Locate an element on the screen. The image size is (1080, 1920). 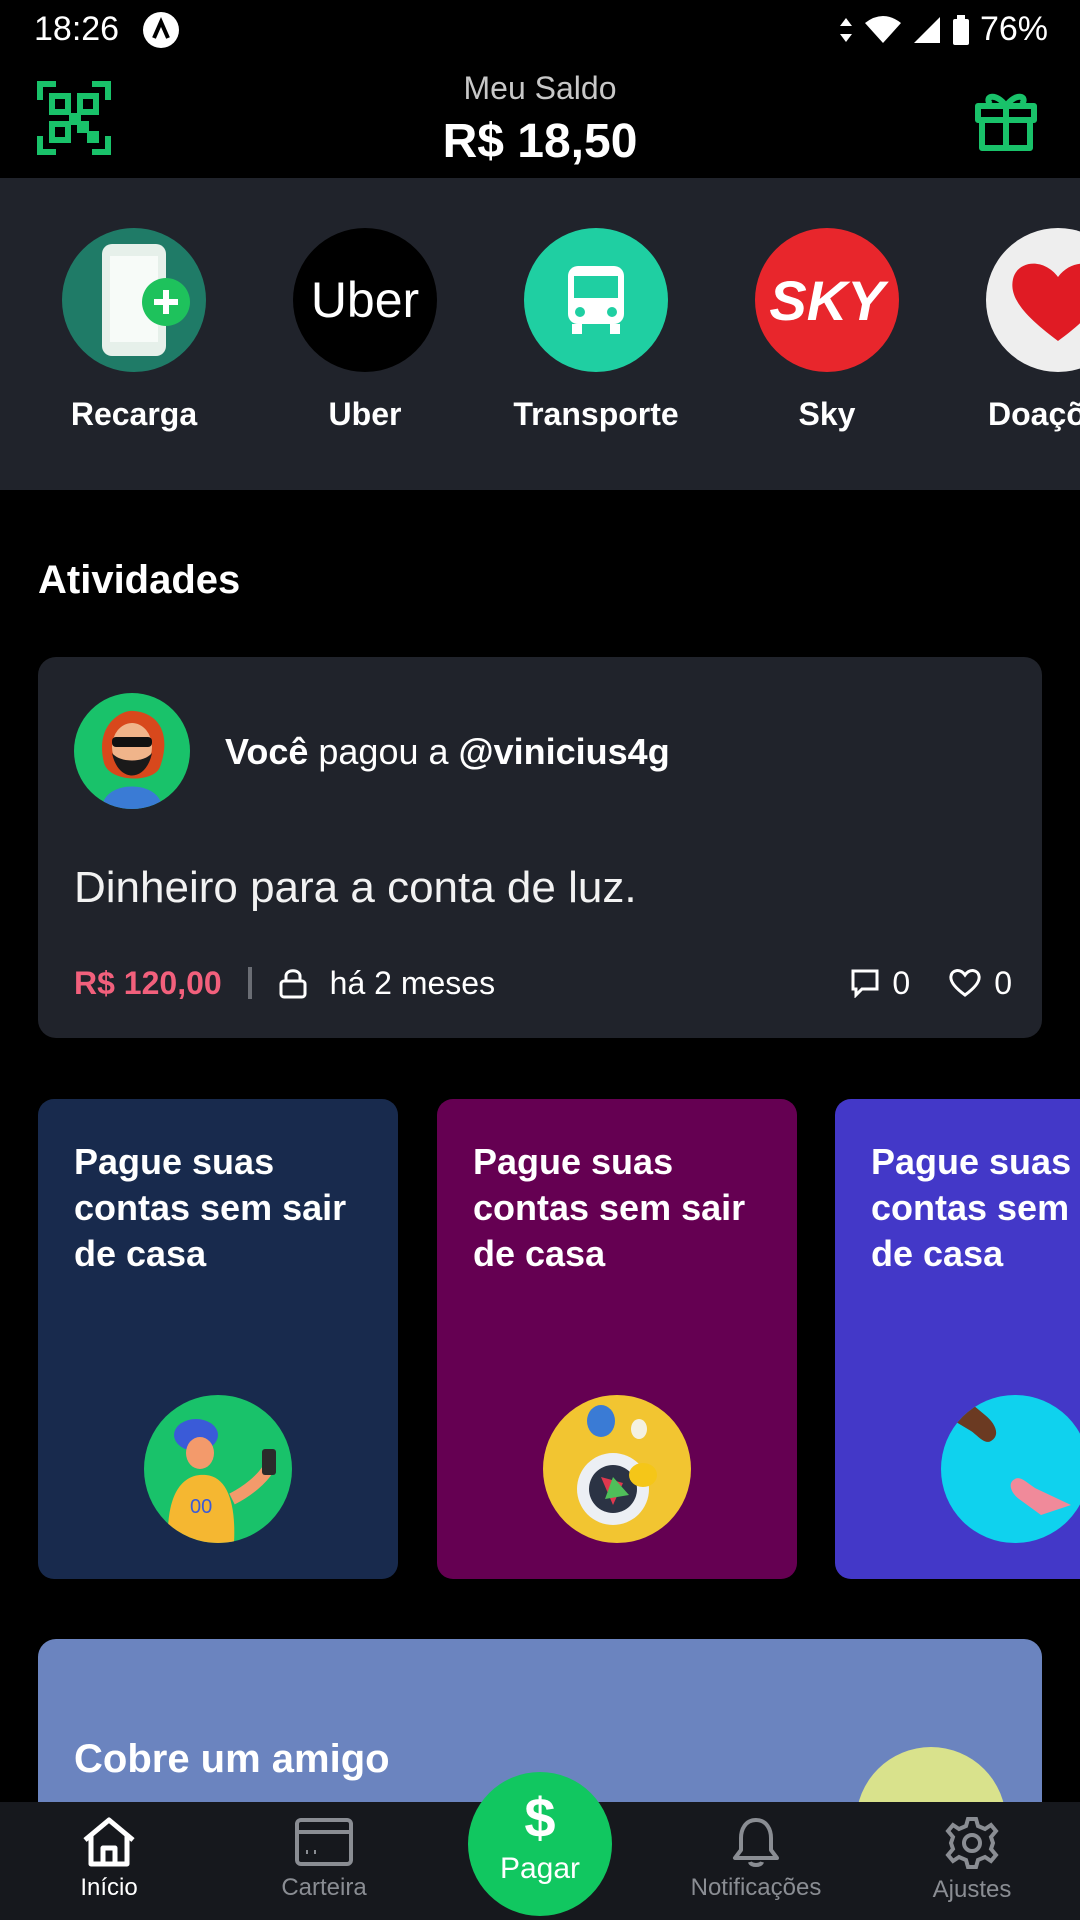
nav-label: Carteira is located at coordinates (324, 1887).